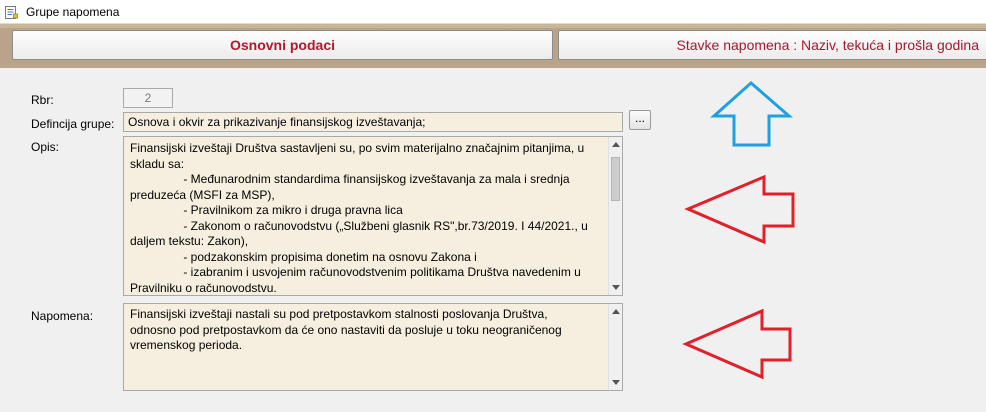  What do you see at coordinates (752, 114) in the screenshot?
I see `arrow-up-outline-icon` at bounding box center [752, 114].